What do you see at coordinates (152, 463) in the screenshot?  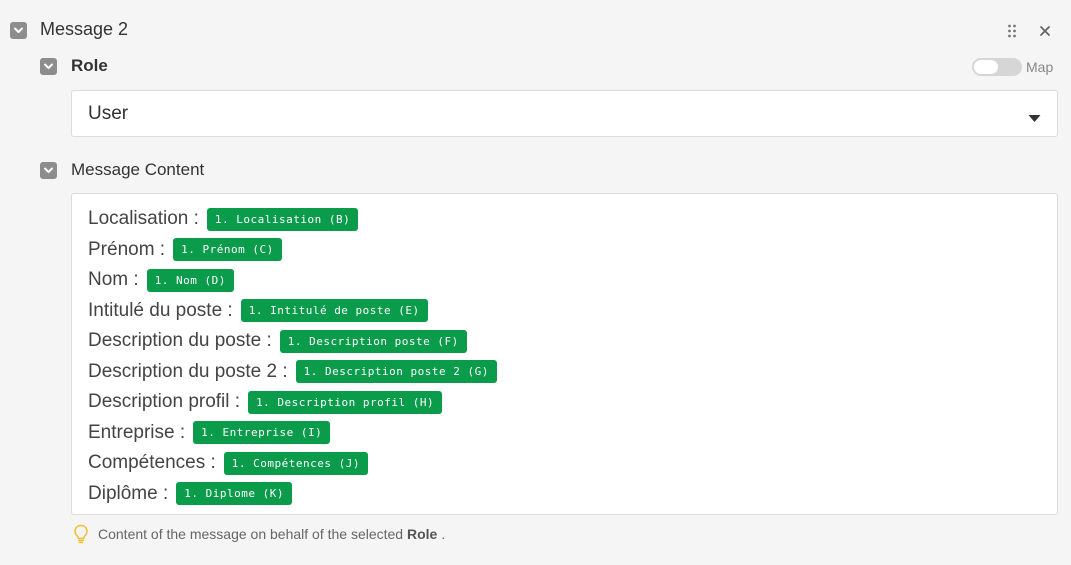 I see `content-line-label: Compétences :` at bounding box center [152, 463].